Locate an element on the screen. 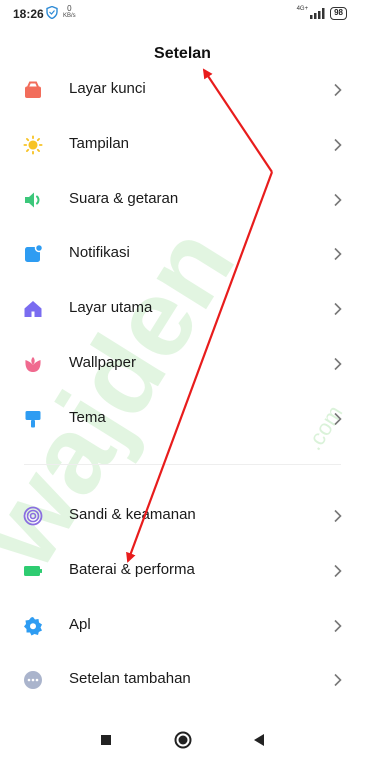 This screenshot has width=365, height=764. shield-icon is located at coordinates (52, 12).